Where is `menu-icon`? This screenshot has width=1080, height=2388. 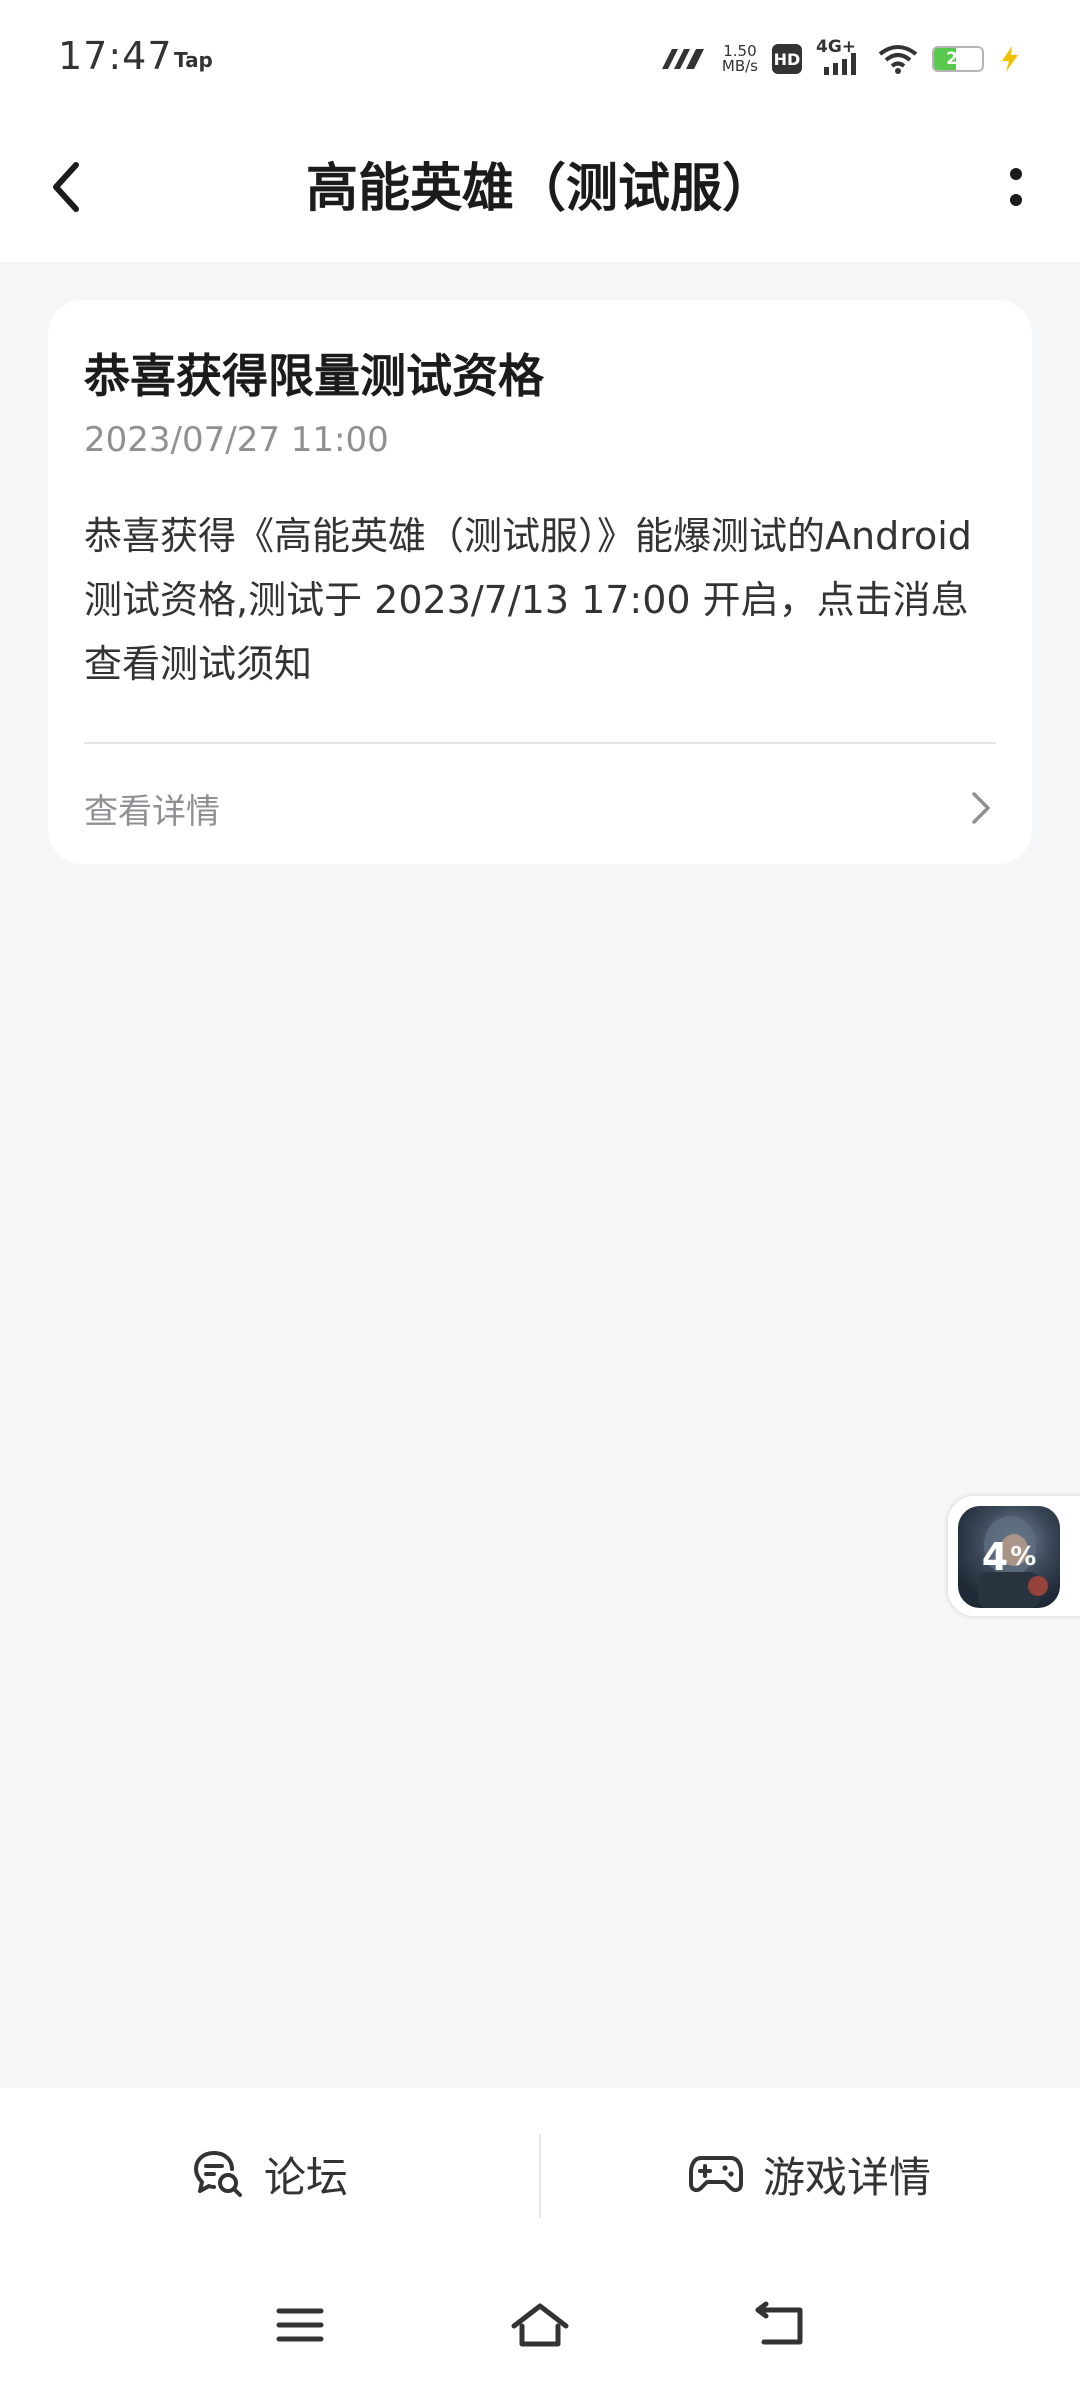
menu-icon is located at coordinates (300, 2325).